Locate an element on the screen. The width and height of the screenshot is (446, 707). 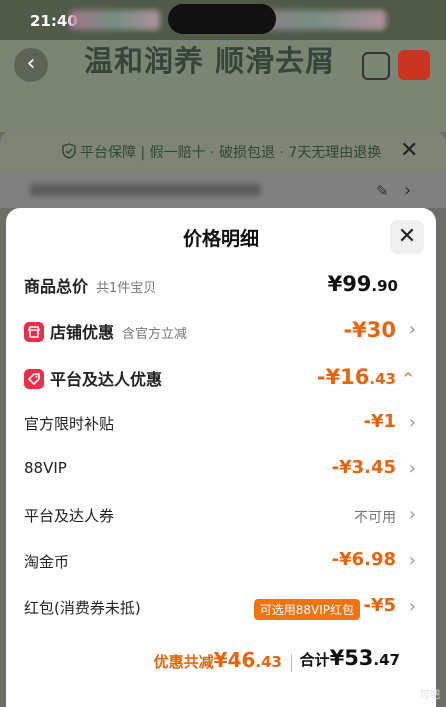
row-value: ¥99.90 is located at coordinates (363, 284).